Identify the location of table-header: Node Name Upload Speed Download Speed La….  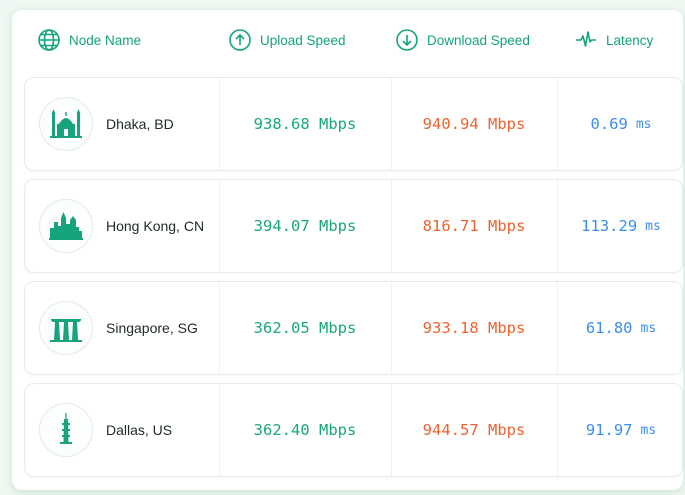
(347, 40).